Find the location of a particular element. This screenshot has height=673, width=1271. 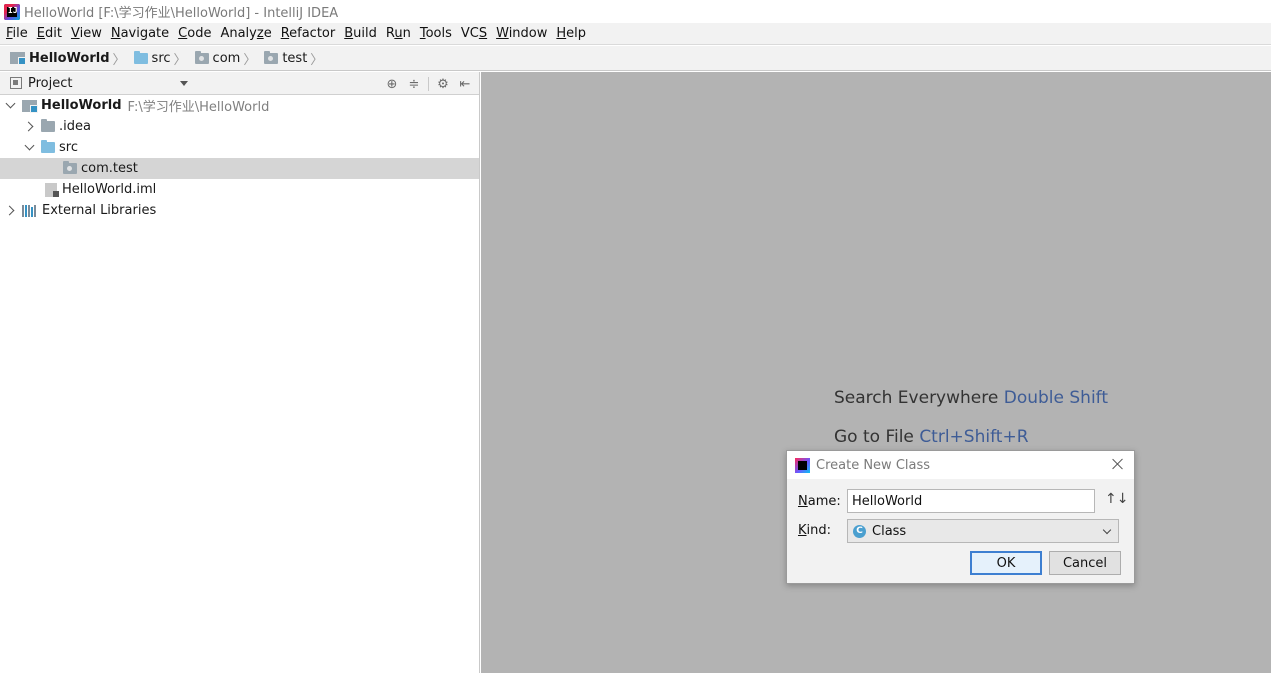

menu-item-build: Build is located at coordinates (360, 33).